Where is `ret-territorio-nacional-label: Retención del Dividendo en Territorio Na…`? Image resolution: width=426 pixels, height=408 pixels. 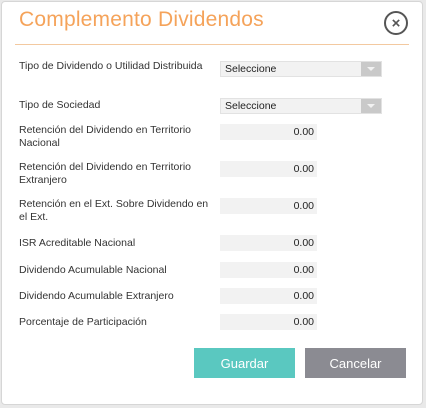
ret-territorio-nacional-label: Retención del Dividendo en Territorio Na… is located at coordinates (105, 136).